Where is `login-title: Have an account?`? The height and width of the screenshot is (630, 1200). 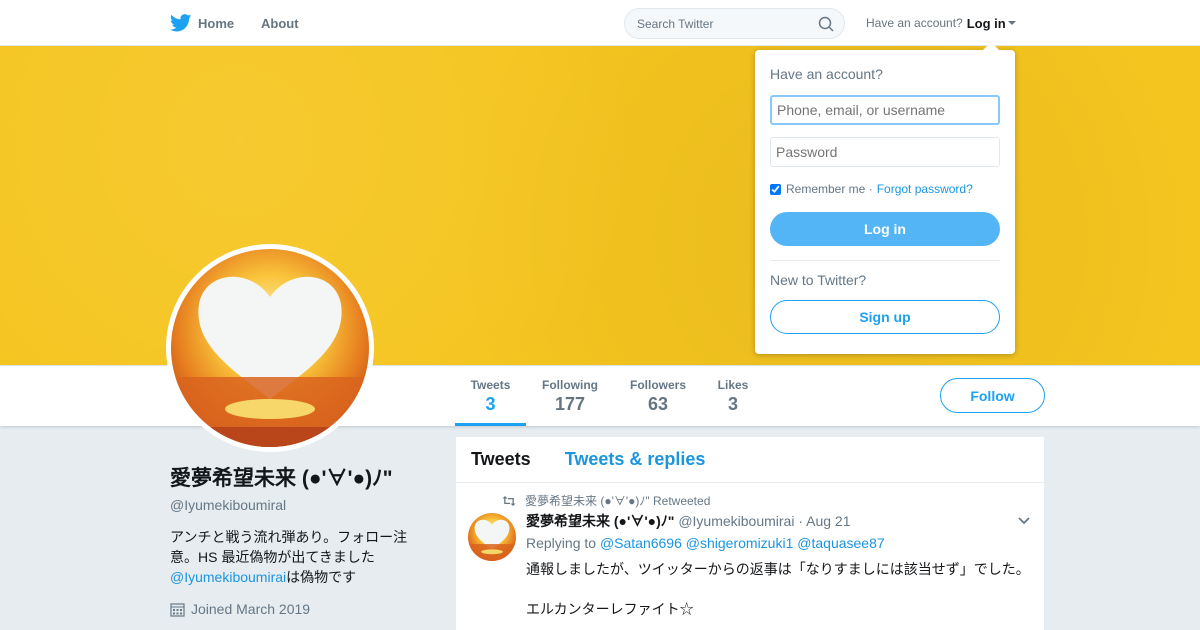
login-title: Have an account? is located at coordinates (826, 74).